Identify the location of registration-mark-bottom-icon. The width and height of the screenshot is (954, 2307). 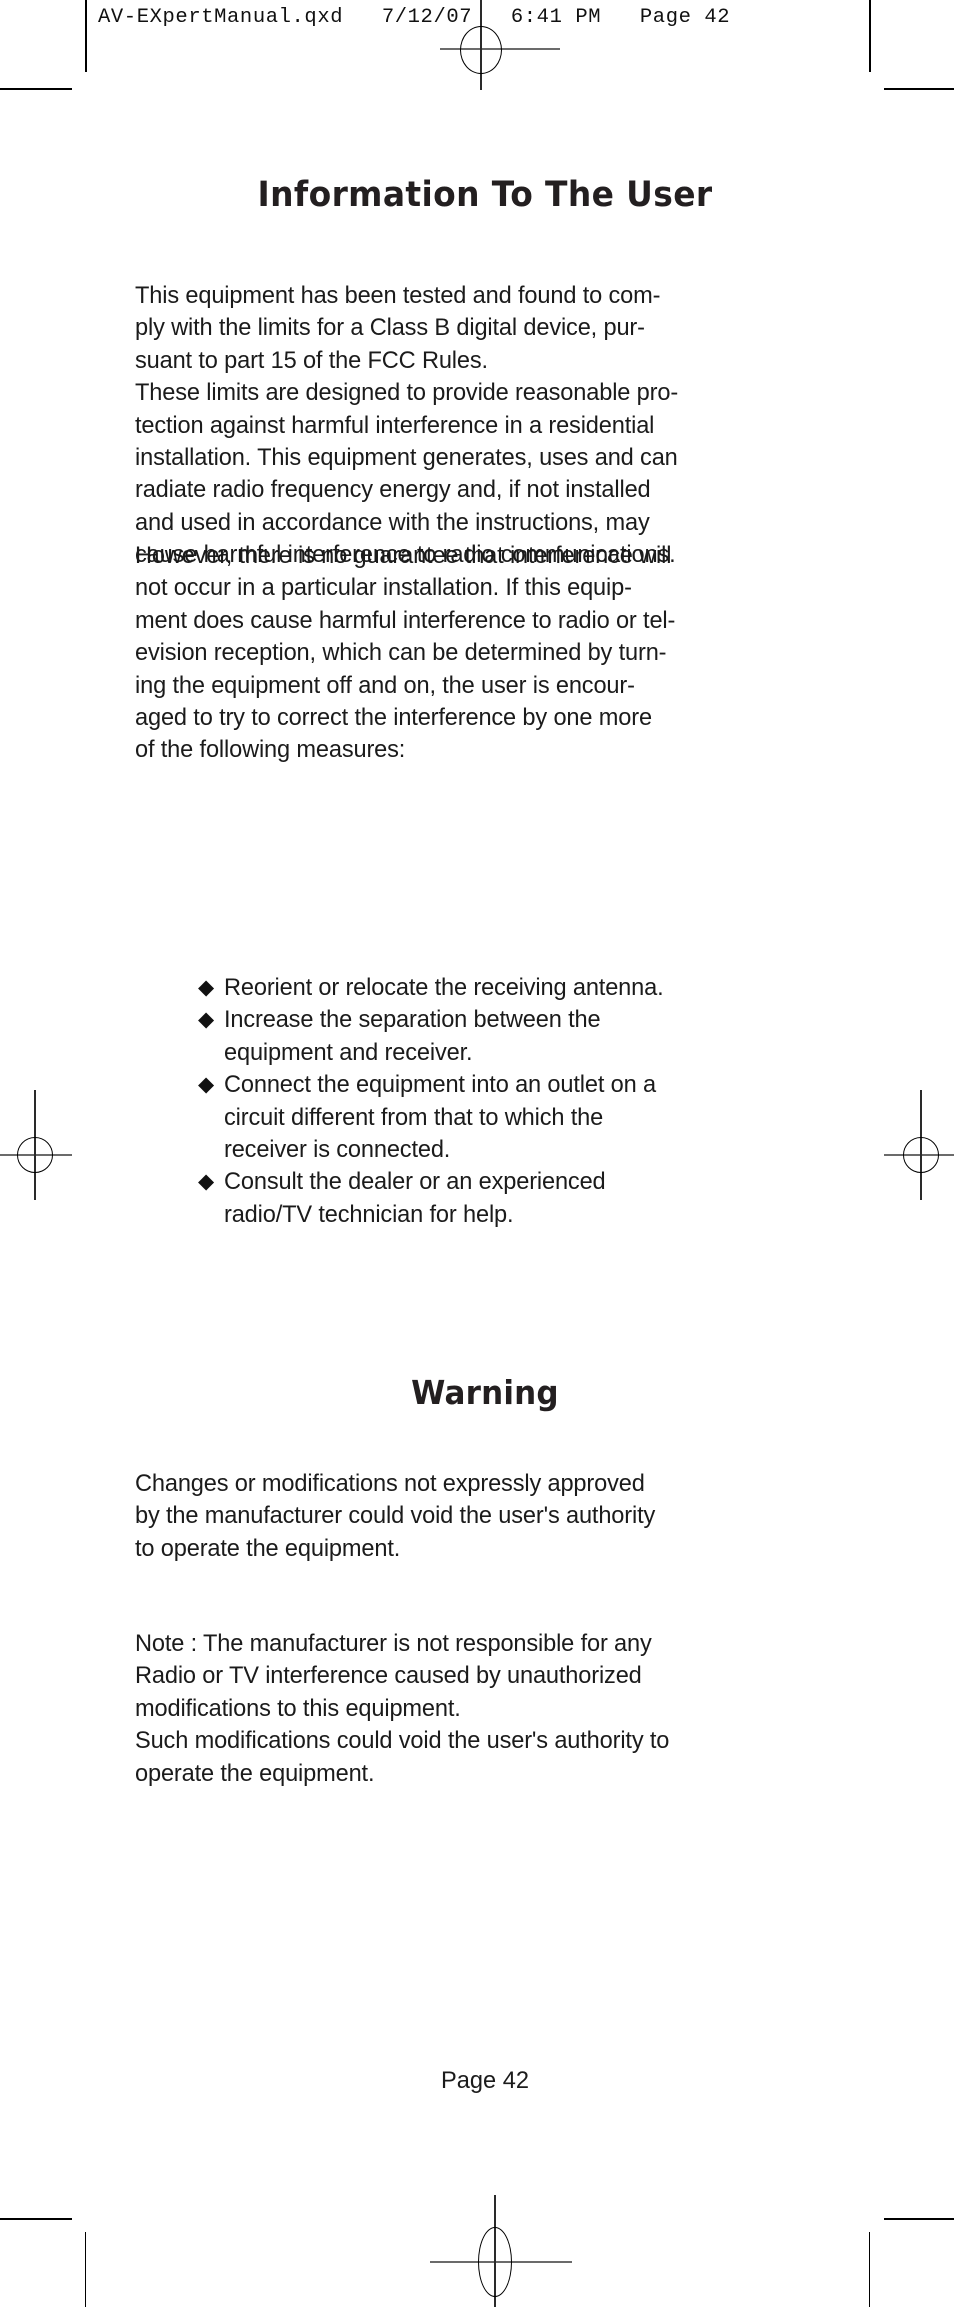
(500, 2251).